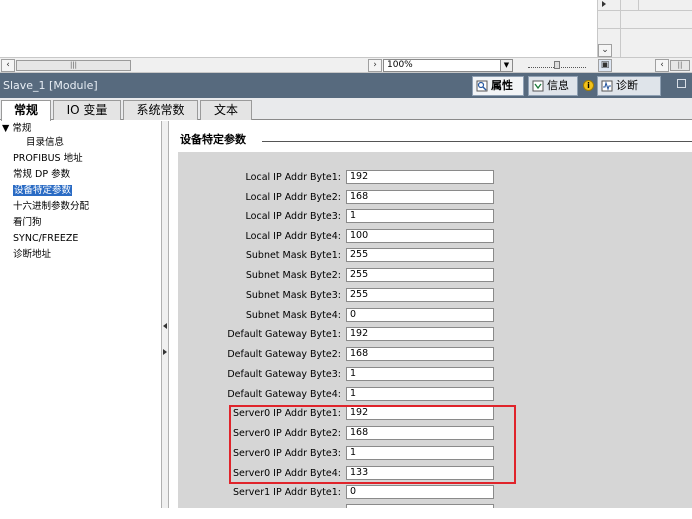 The image size is (692, 519). I want to click on editor-scrollbar-row: ‹ ||| › 100% ▼ ▣ ‹ ||, so click(346, 65).